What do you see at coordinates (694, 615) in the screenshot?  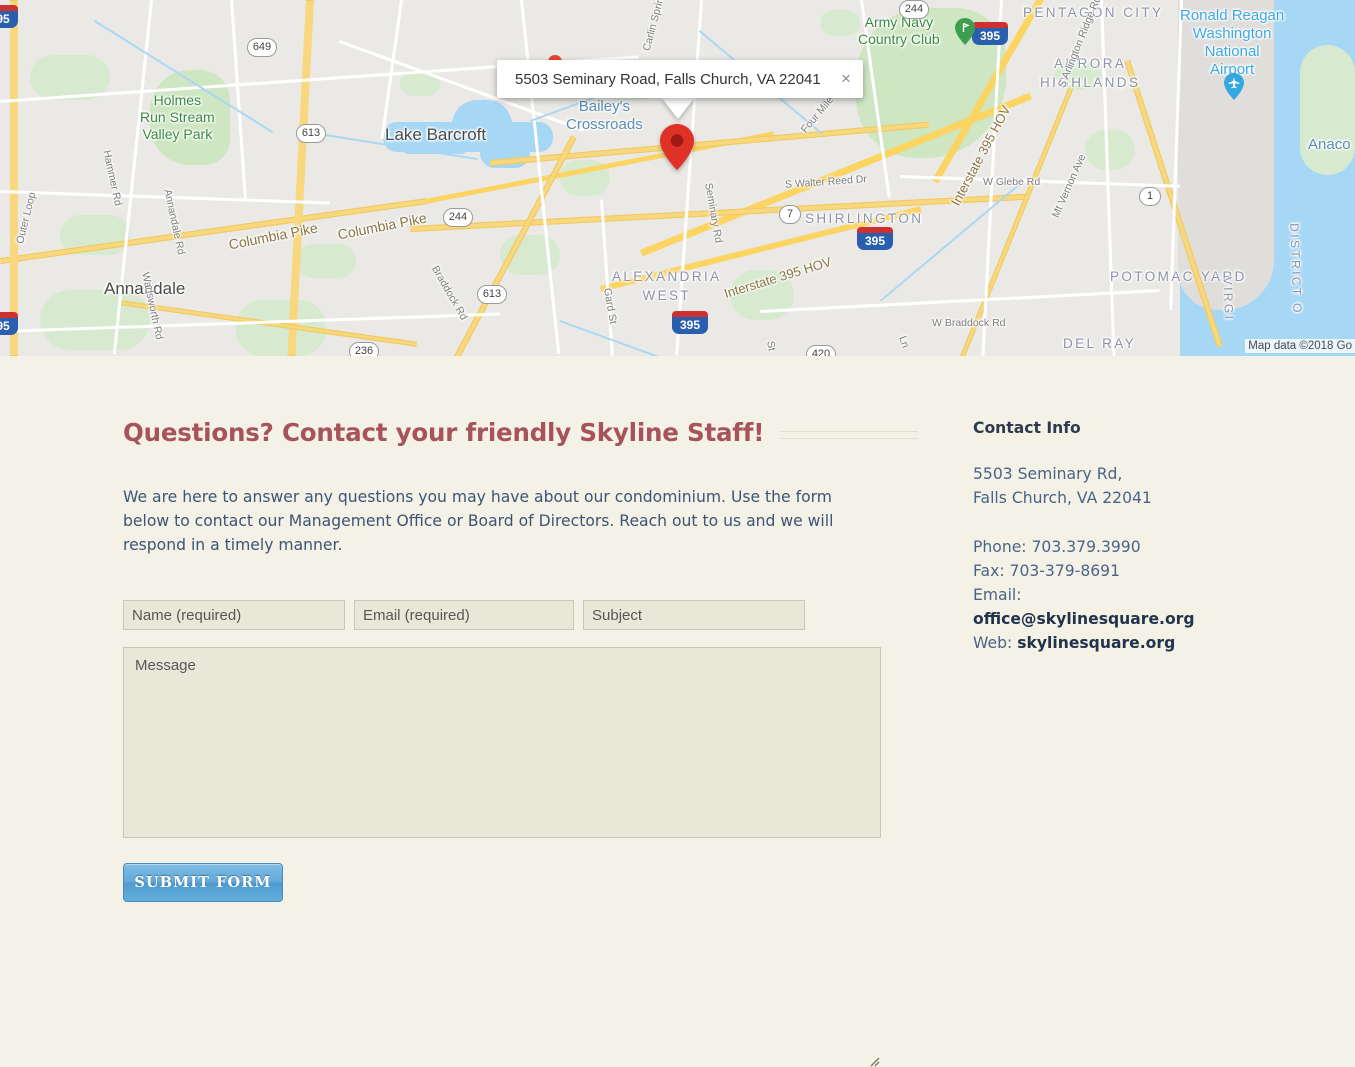 I see `subject-input` at bounding box center [694, 615].